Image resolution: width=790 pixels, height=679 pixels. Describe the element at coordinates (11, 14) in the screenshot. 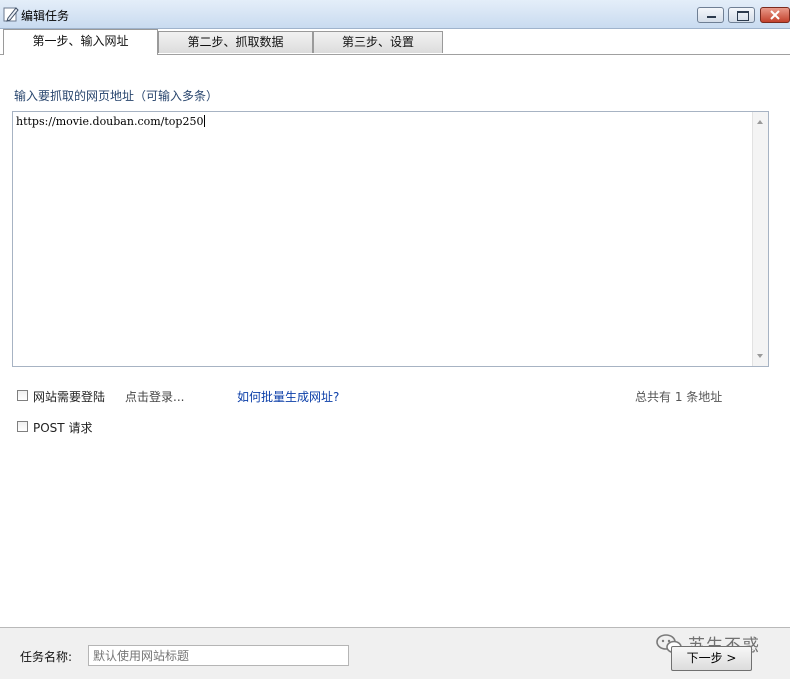

I see `edit-pencil-icon` at that location.